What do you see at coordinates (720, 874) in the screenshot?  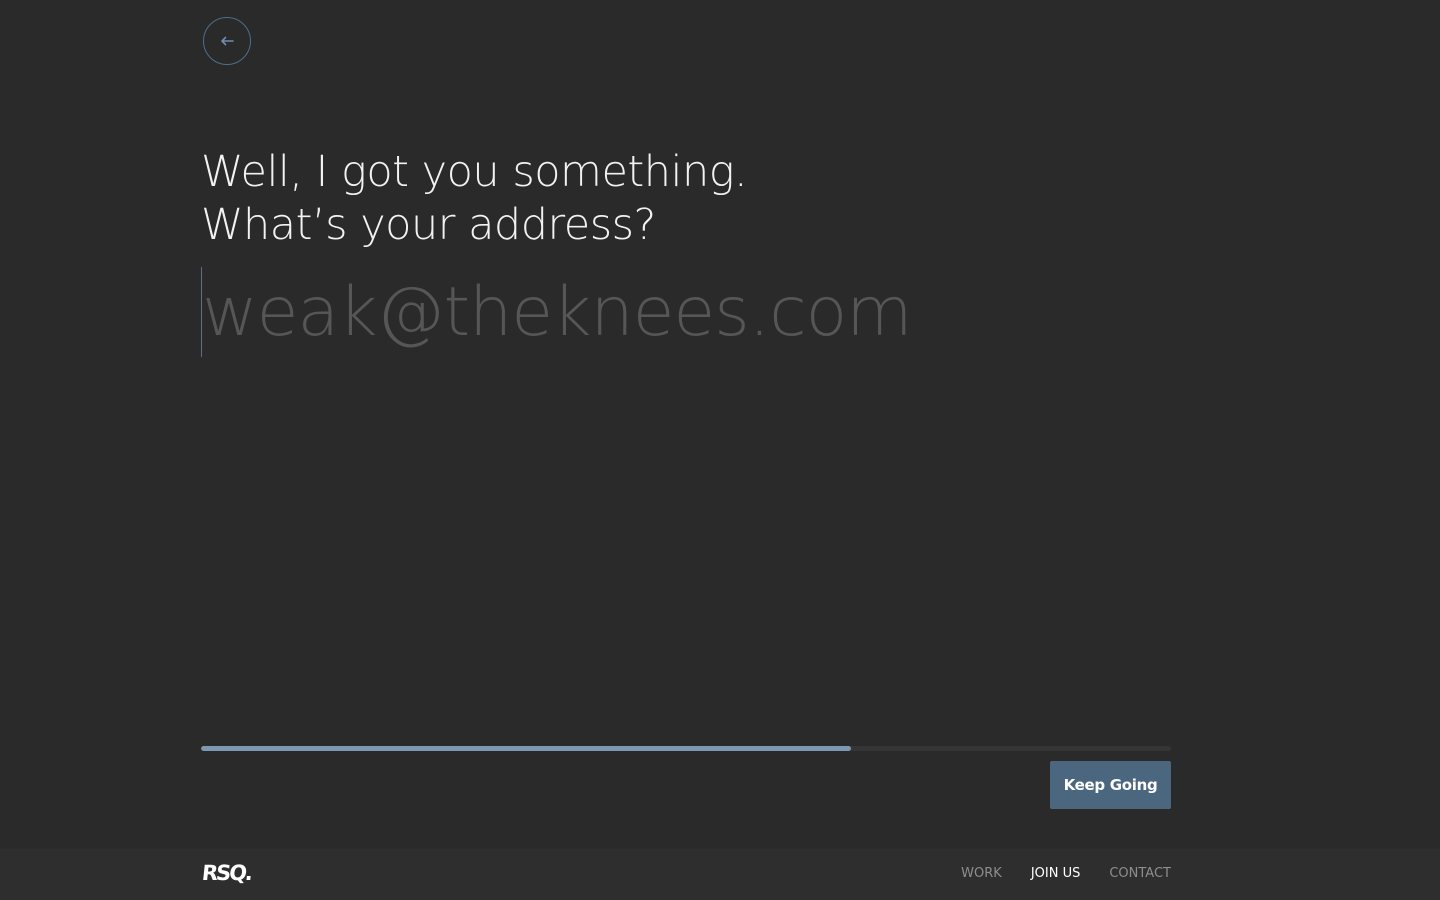 I see `footer: RSQ. WORK JOIN US CONTACT` at bounding box center [720, 874].